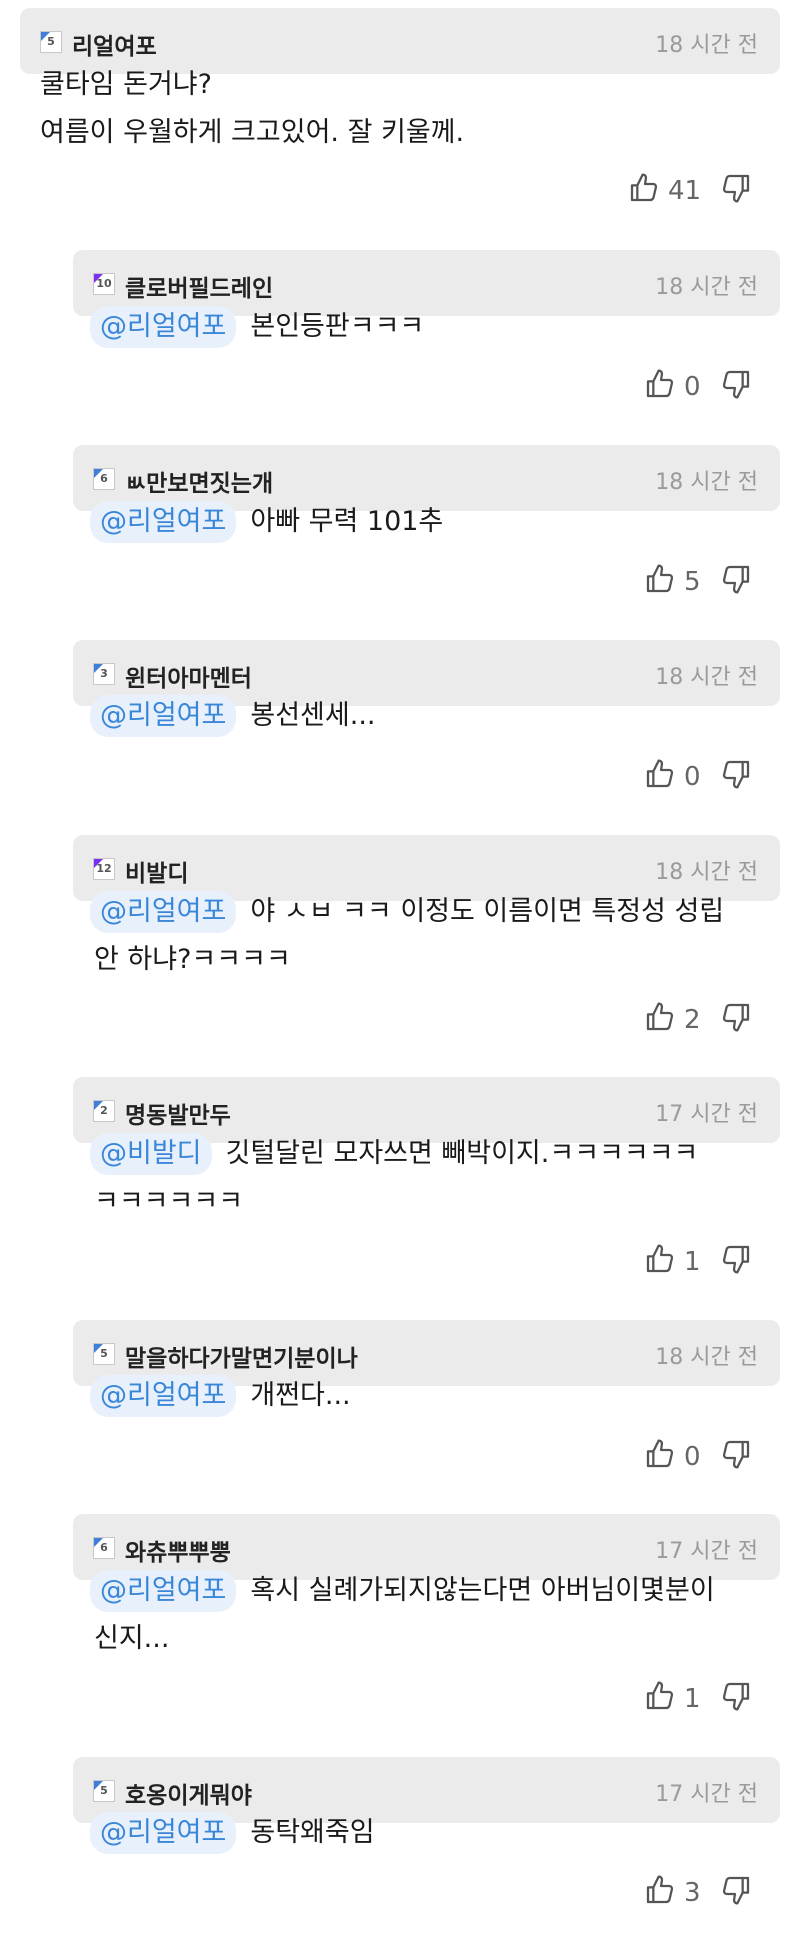 The width and height of the screenshot is (800, 1945). I want to click on author-name: 리얼여포, so click(114, 44).